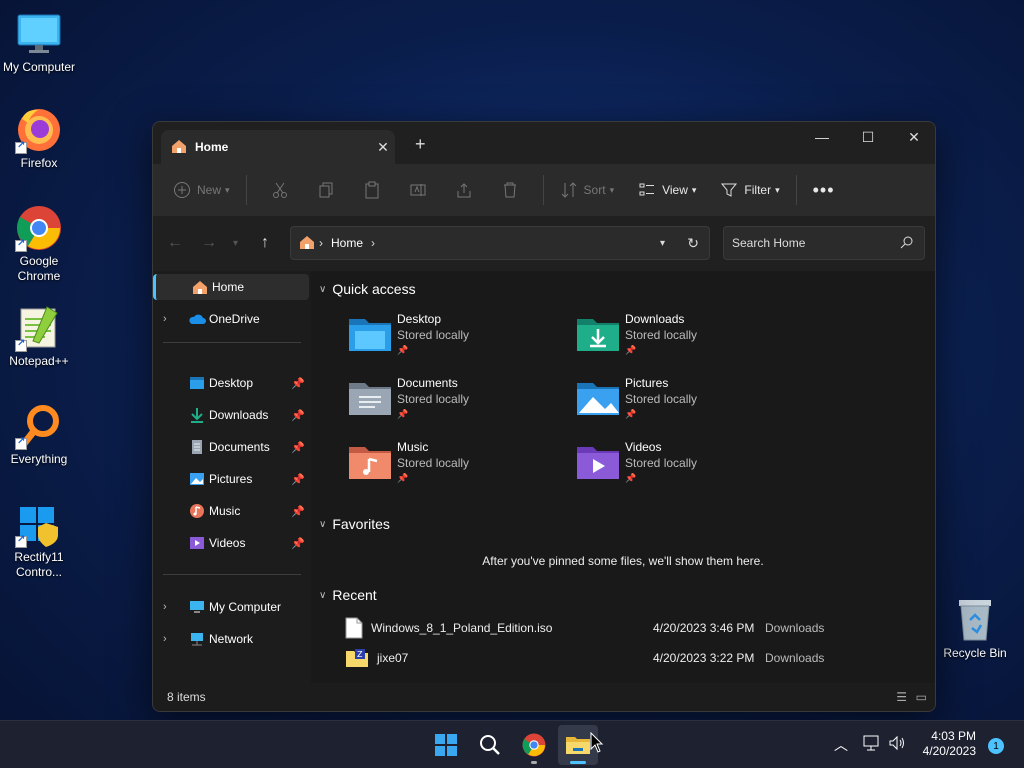 The width and height of the screenshot is (1024, 768). I want to click on back-button: ←, so click(175, 243).